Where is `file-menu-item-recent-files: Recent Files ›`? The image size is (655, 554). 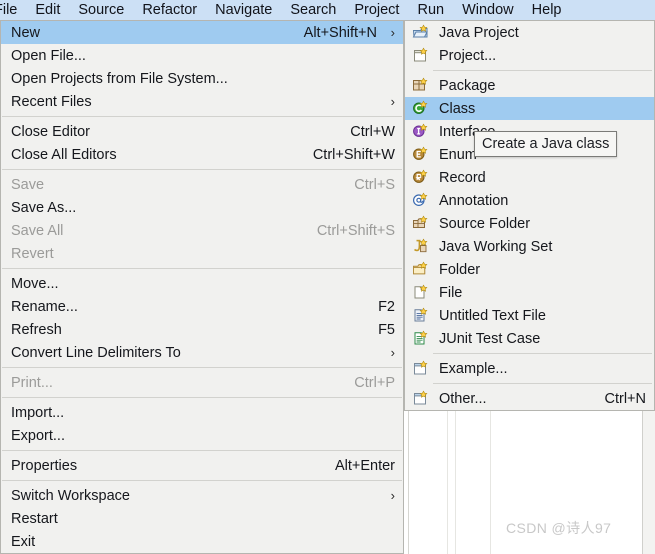 file-menu-item-recent-files: Recent Files › is located at coordinates (202, 101).